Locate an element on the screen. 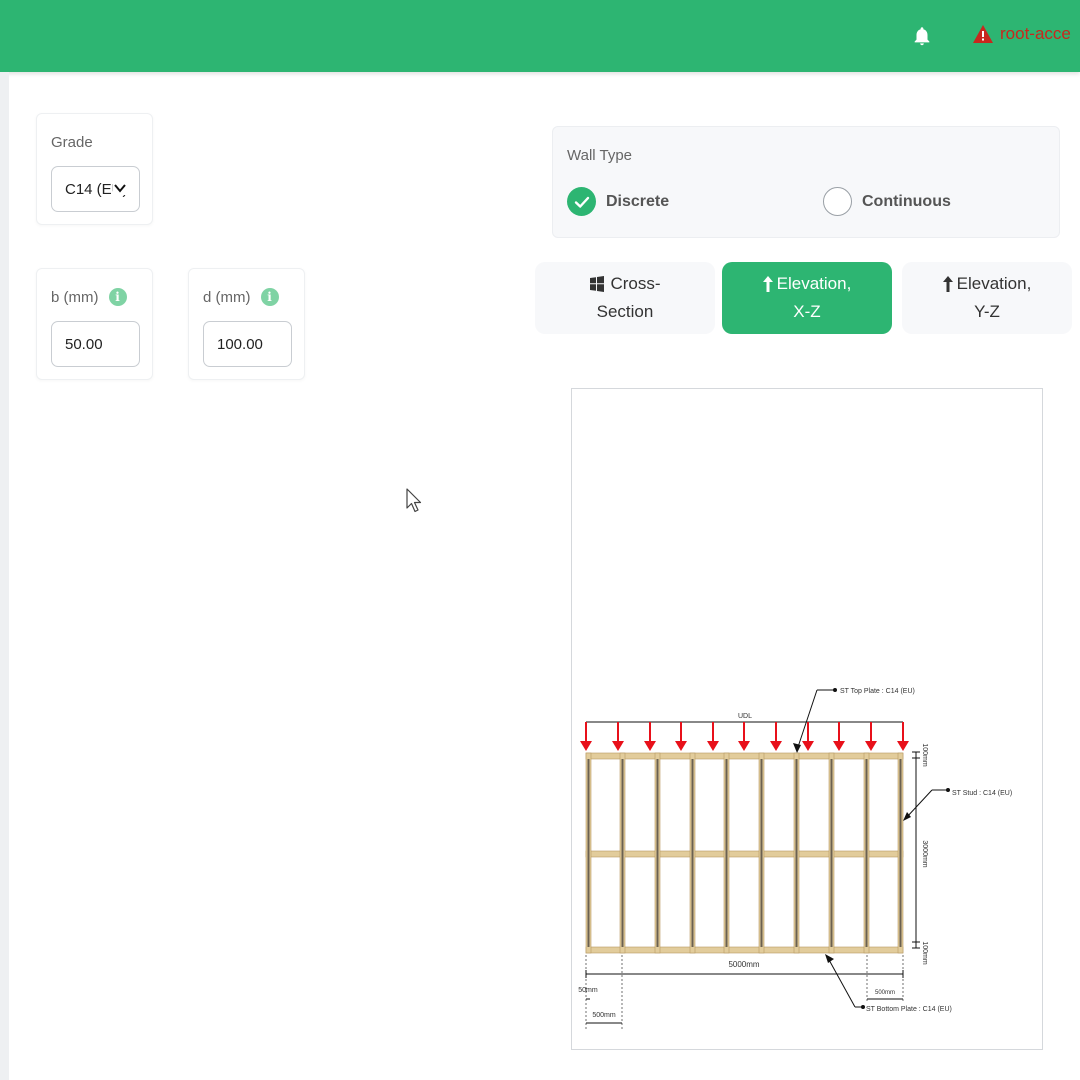  account-alert: root-acce is located at coordinates (1021, 34).